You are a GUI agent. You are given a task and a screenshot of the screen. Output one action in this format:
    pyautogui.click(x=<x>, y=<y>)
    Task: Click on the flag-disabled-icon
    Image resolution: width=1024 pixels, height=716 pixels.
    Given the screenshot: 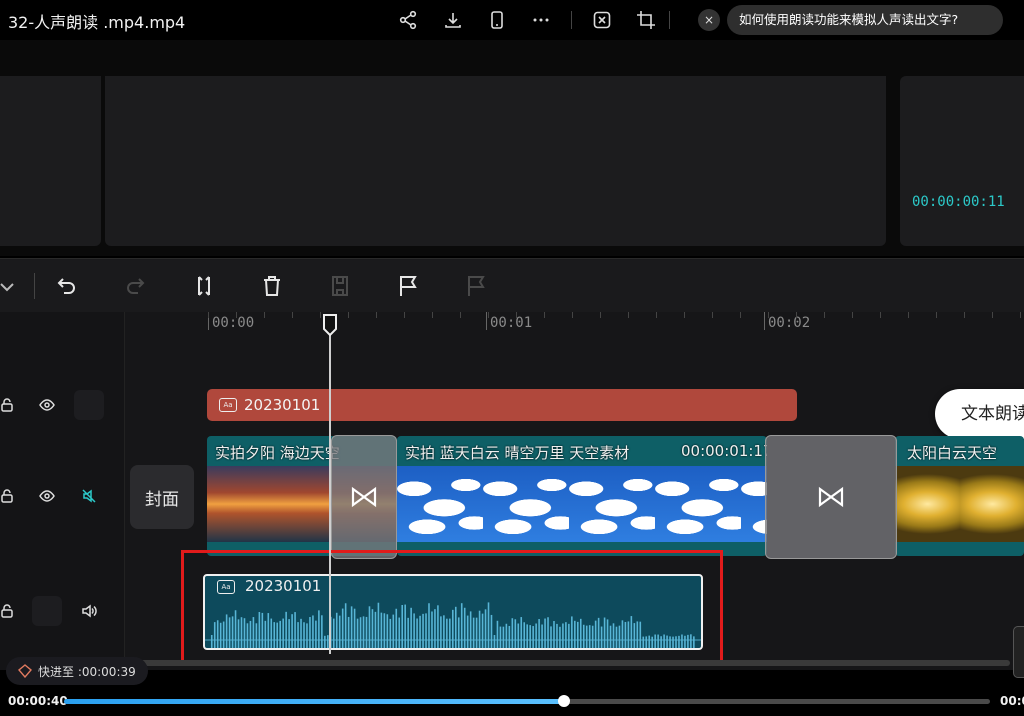 What is the action you would take?
    pyautogui.click(x=476, y=286)
    